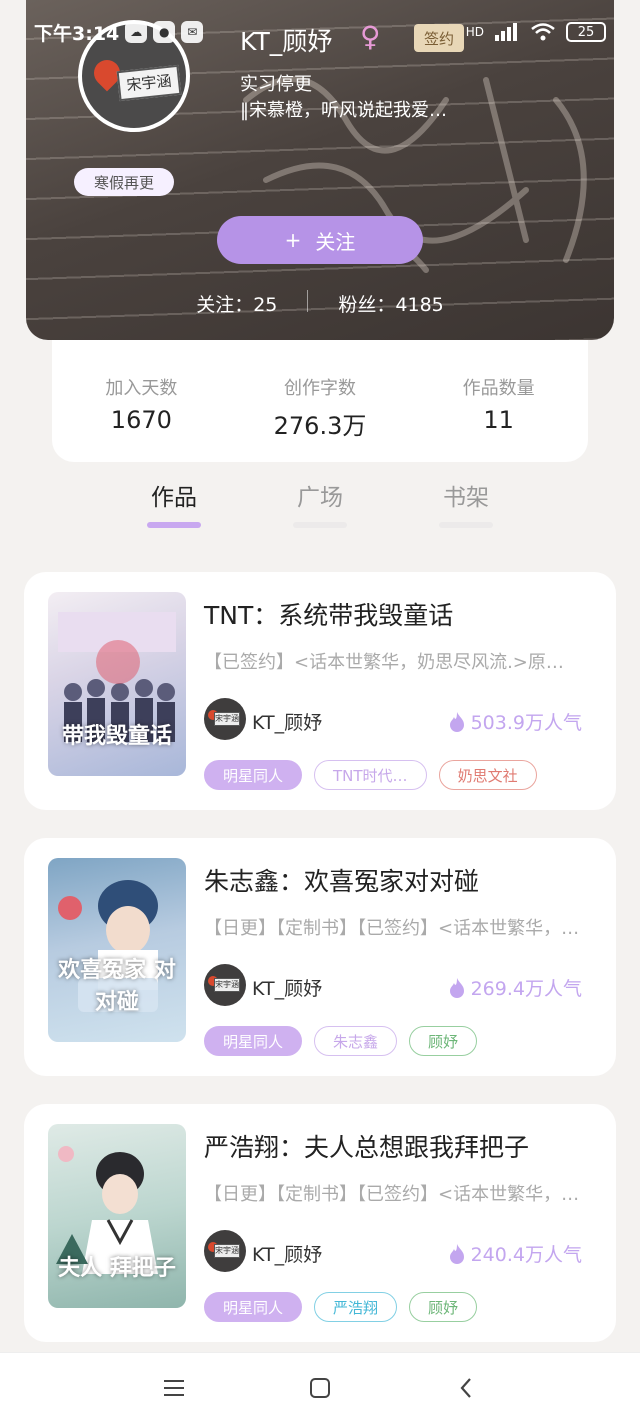 This screenshot has height=1422, width=640. I want to click on stat-value: 276.3万, so click(320, 426).